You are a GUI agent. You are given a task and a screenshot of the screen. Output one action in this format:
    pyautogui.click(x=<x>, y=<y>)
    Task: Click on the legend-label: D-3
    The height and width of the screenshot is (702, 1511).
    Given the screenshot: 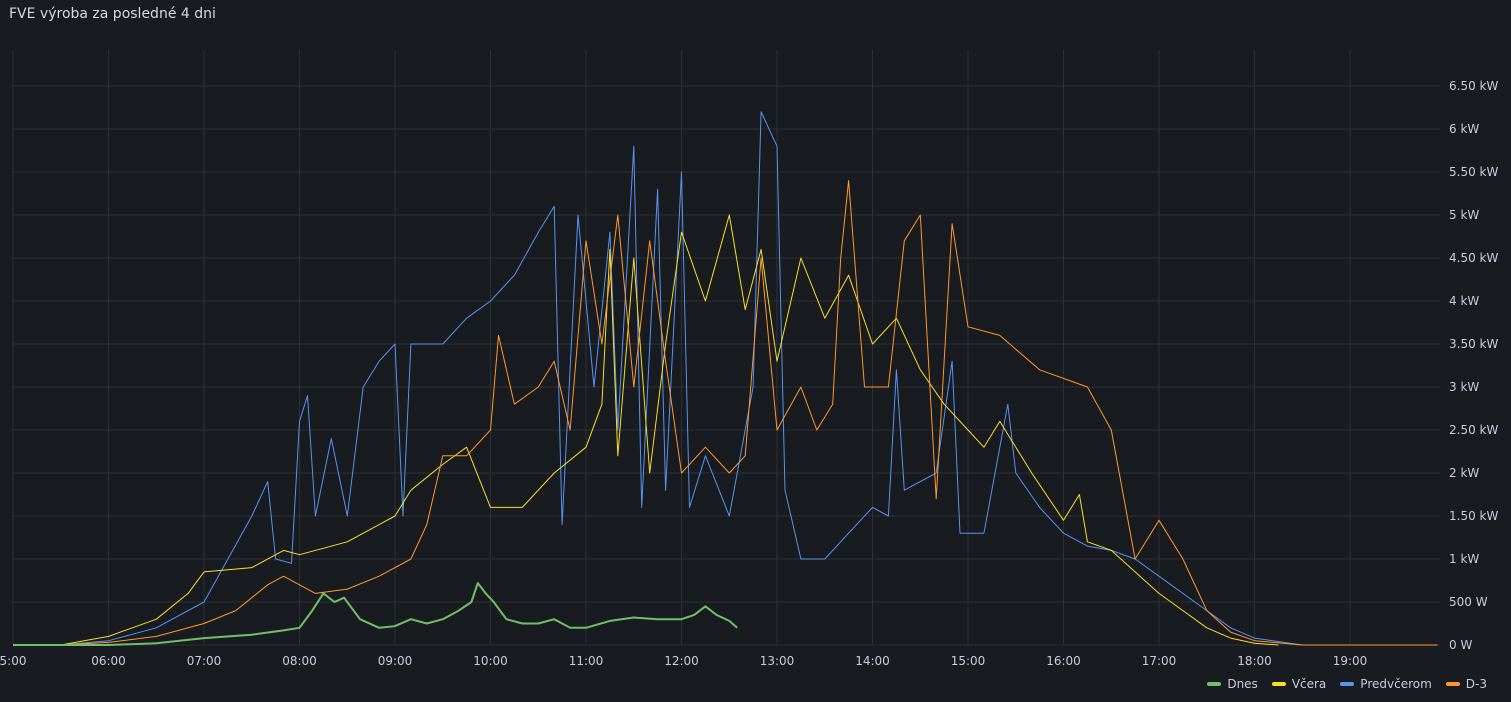 What is the action you would take?
    pyautogui.click(x=1476, y=684)
    